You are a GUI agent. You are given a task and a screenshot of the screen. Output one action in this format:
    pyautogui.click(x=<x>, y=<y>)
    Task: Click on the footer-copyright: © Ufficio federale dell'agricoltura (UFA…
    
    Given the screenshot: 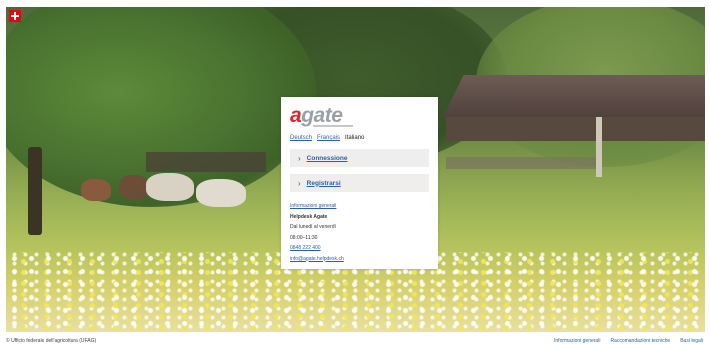 What is the action you would take?
    pyautogui.click(x=51, y=341)
    